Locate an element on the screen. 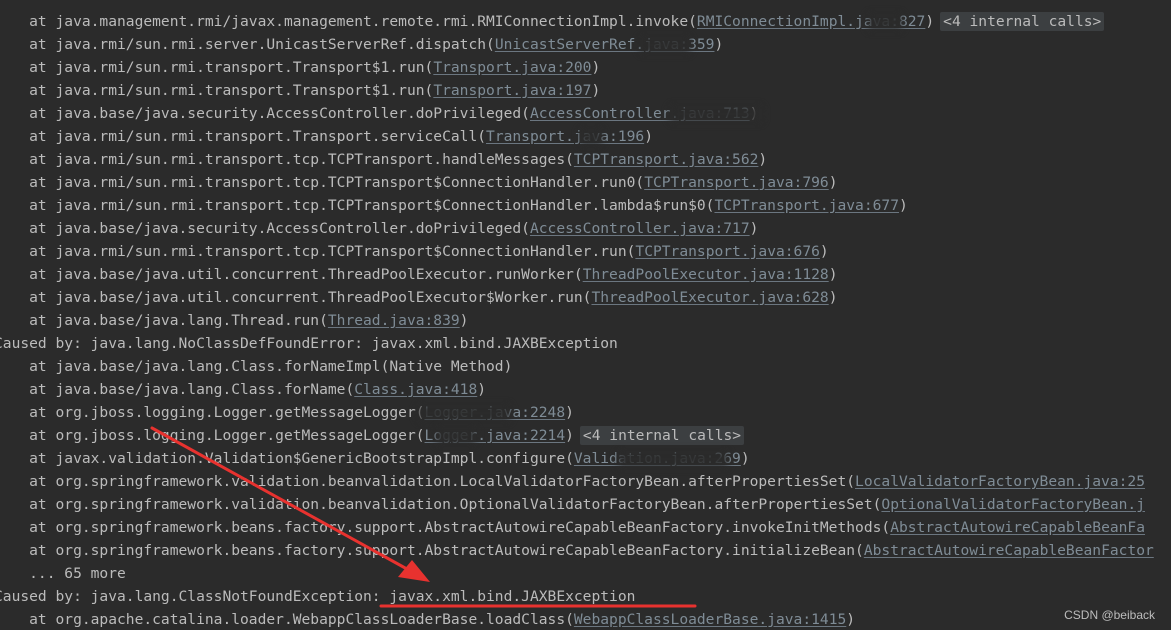  line-text: ... 65 more is located at coordinates (63, 573).